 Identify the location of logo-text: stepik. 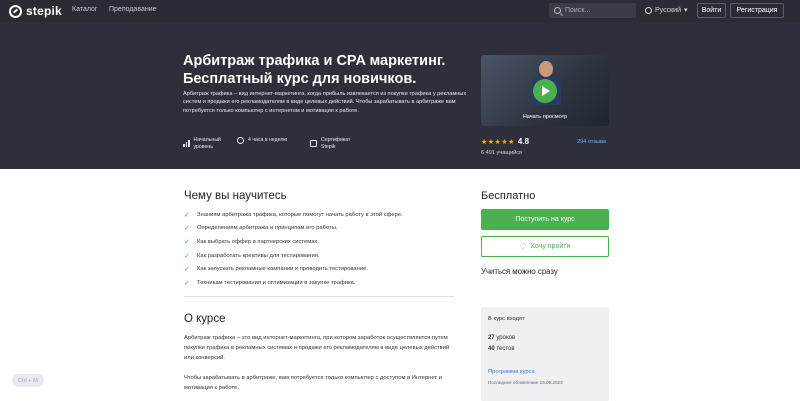
(44, 11).